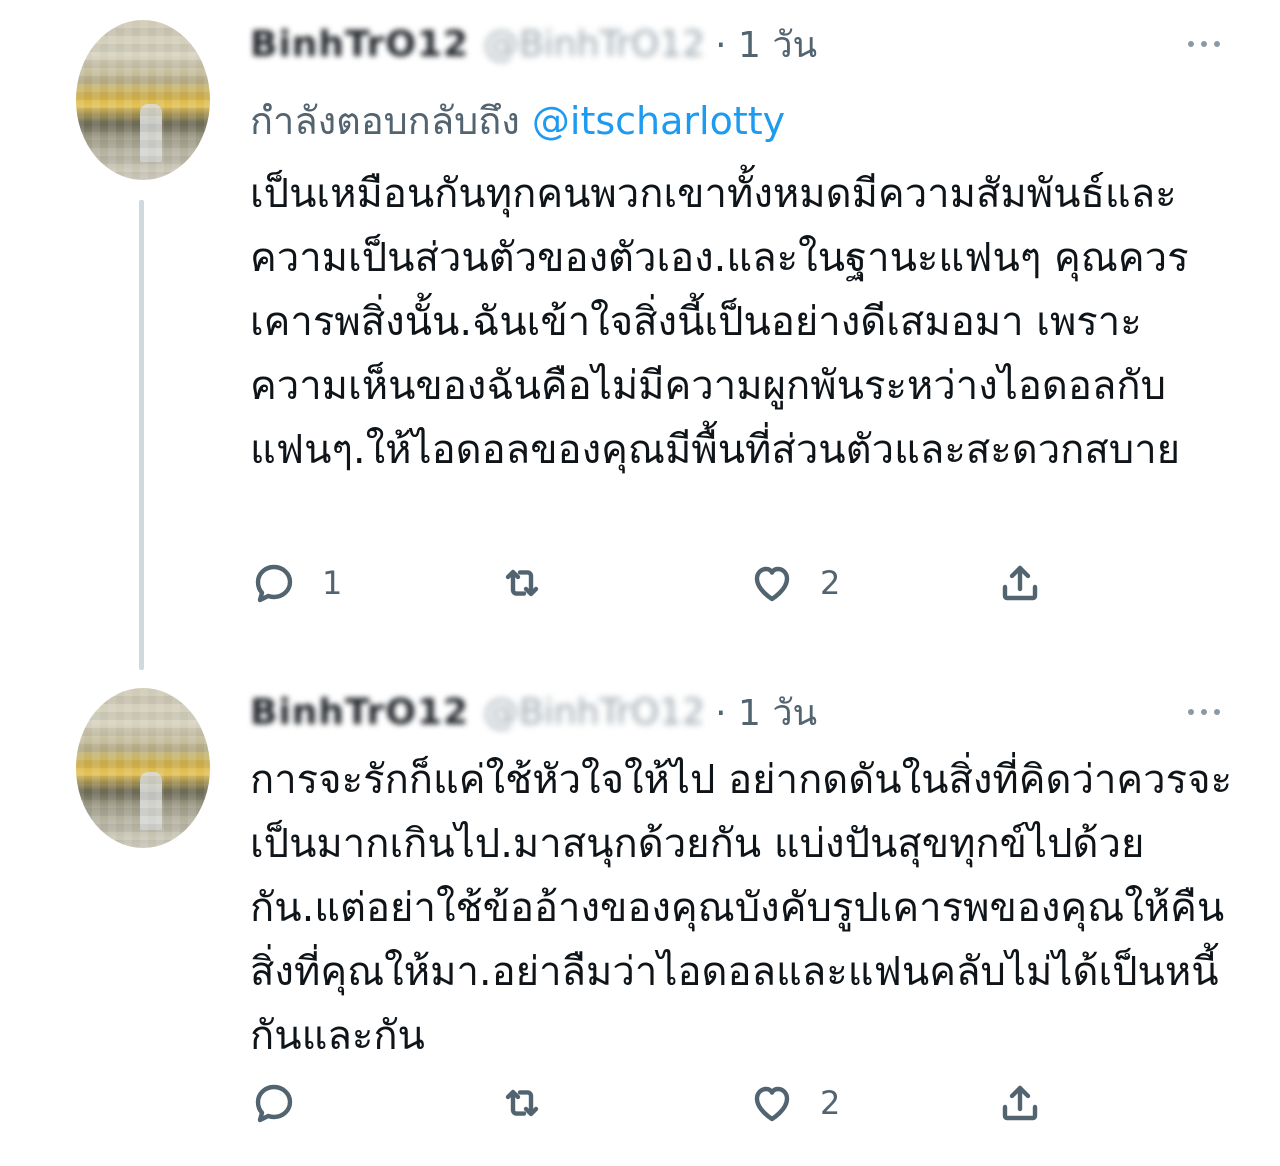  I want to click on replying-to-label: กำลังตอบกลับถึง, so click(385, 121).